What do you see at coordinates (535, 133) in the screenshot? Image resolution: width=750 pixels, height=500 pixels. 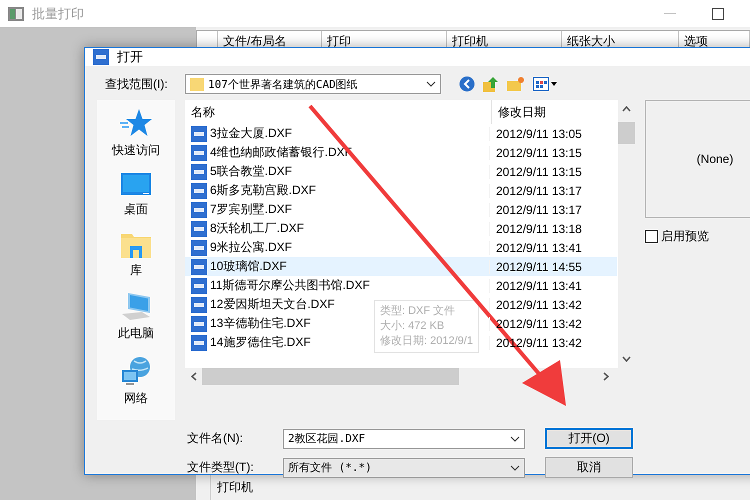 I see `modified-date: 2012/9/11 13:05` at bounding box center [535, 133].